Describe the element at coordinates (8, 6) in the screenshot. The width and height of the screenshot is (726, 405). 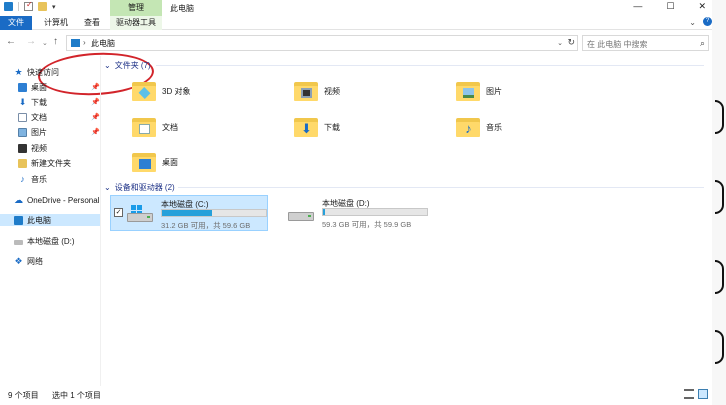
I see `this-pc-icon` at that location.